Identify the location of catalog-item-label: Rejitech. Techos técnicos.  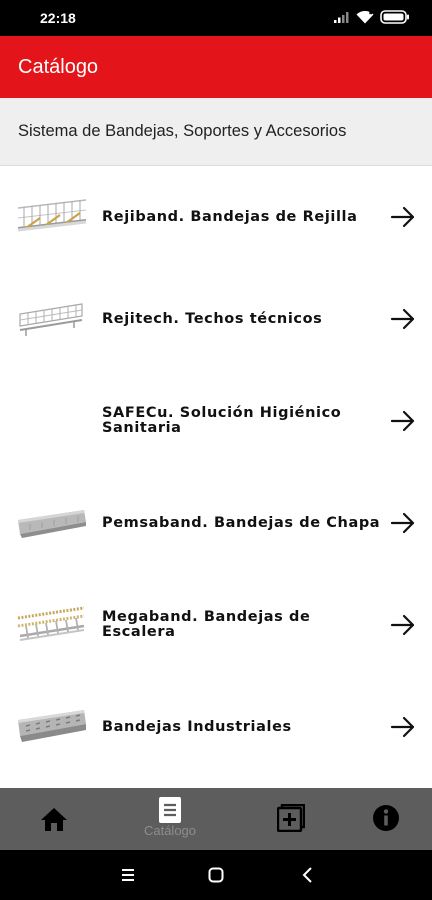
(212, 318).